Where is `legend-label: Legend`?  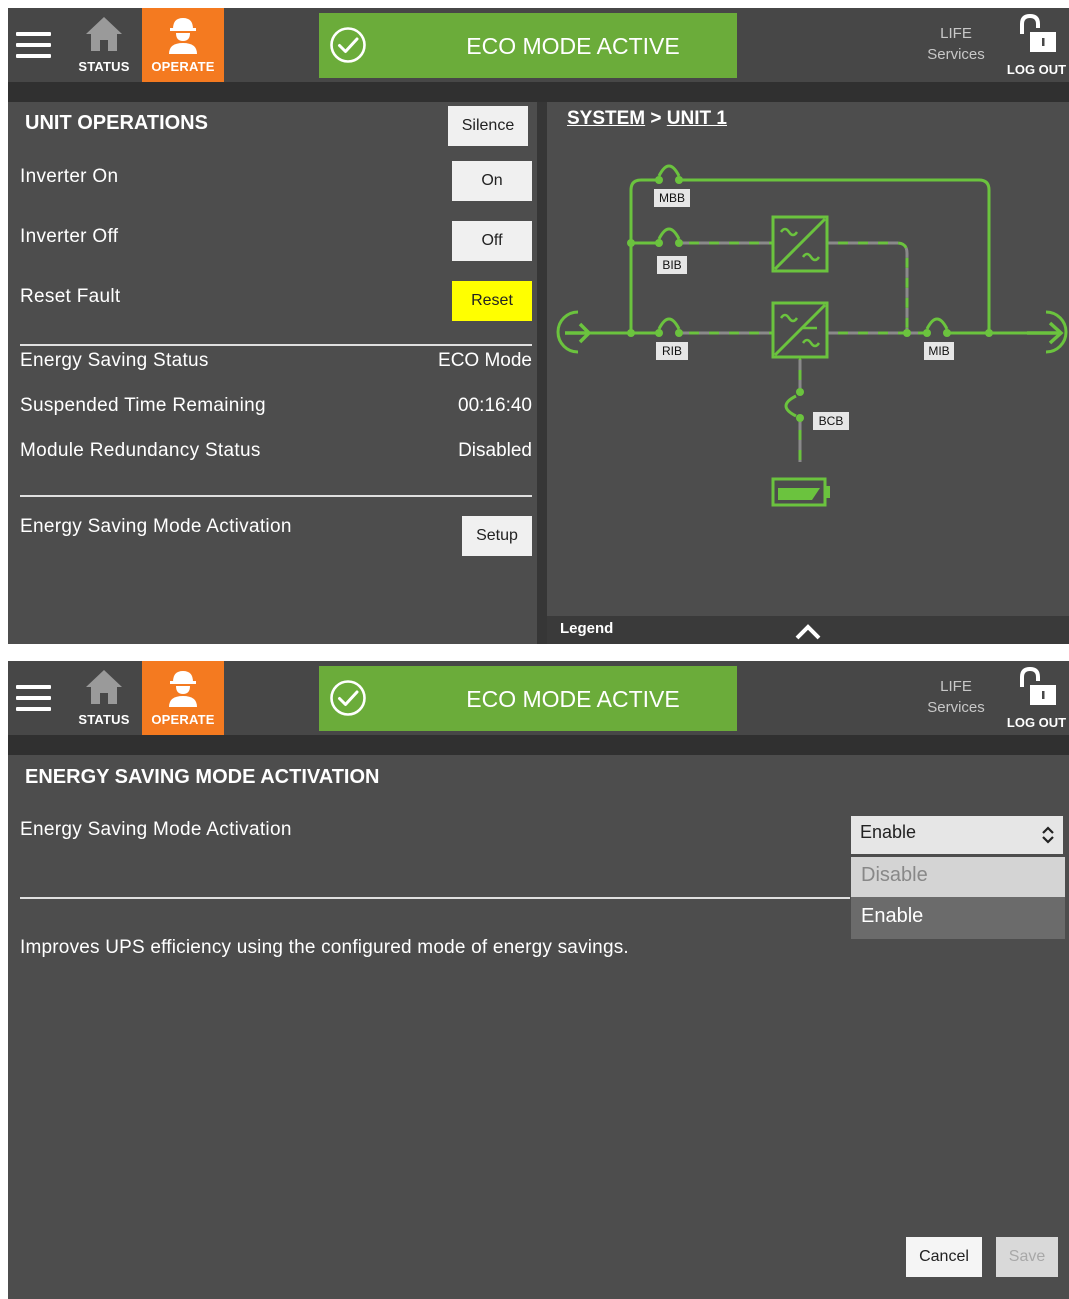 legend-label: Legend is located at coordinates (587, 628).